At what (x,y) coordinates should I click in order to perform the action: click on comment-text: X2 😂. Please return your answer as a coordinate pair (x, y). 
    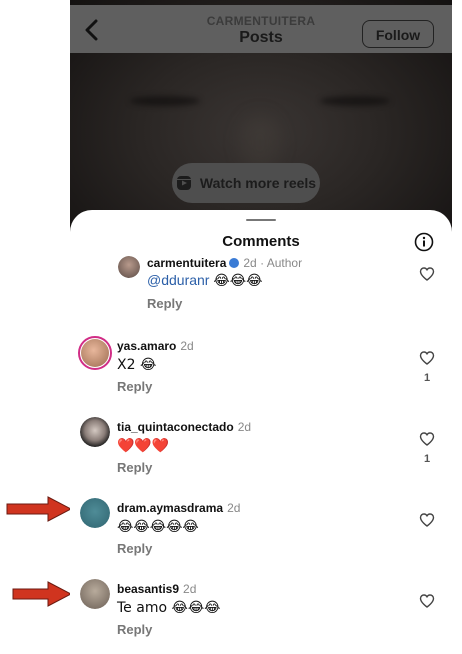
    Looking at the image, I should click on (137, 365).